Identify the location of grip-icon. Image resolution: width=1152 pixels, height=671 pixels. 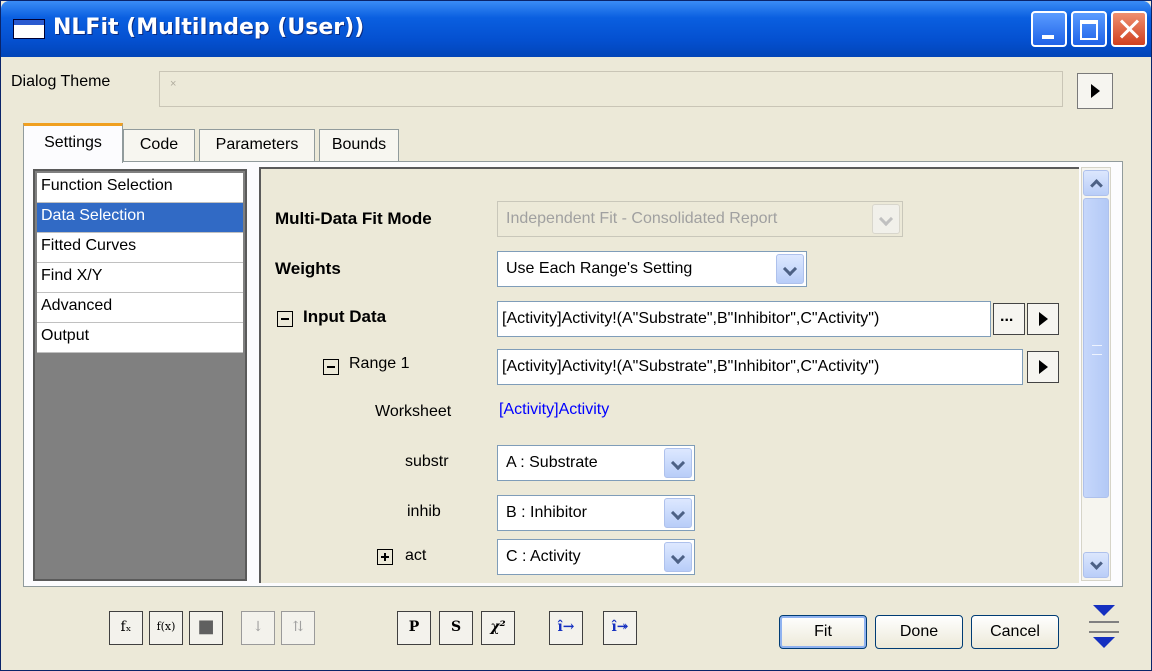
(1097, 350).